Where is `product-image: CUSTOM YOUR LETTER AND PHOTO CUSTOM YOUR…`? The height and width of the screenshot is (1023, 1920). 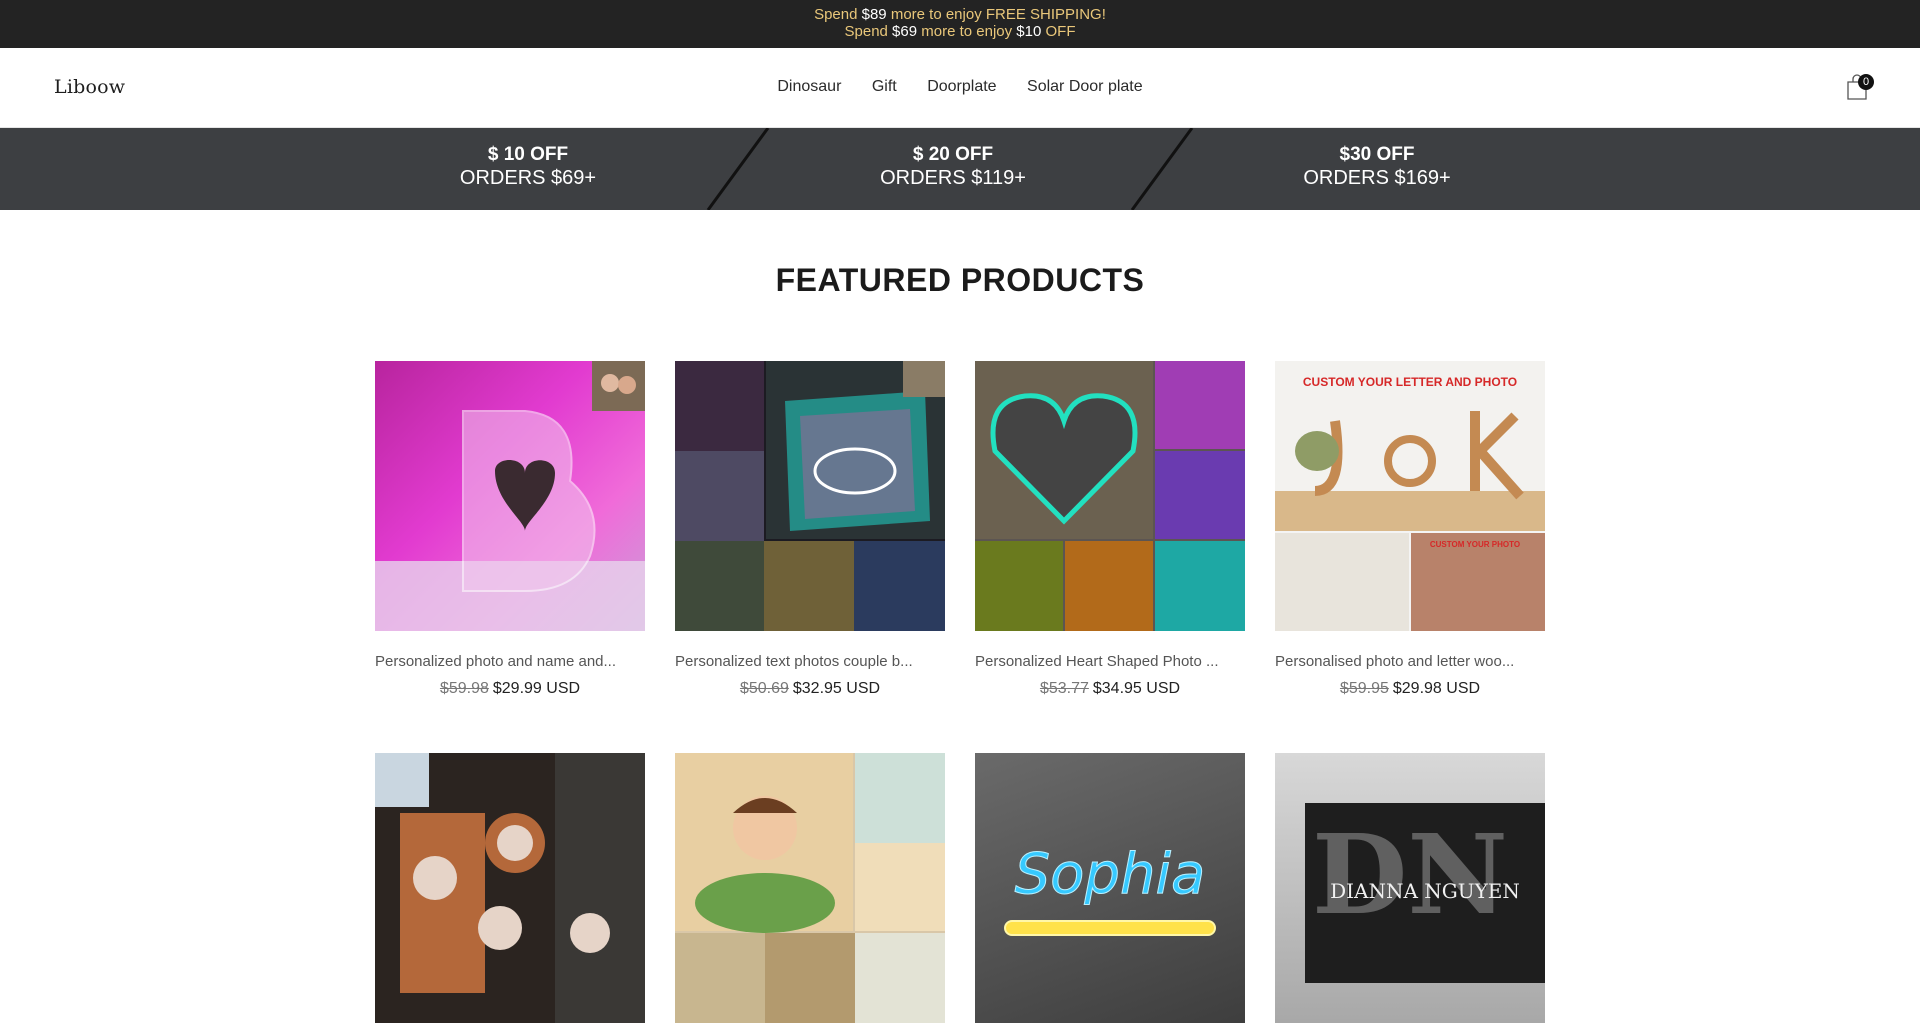
product-image: CUSTOM YOUR LETTER AND PHOTO CUSTOM YOUR… is located at coordinates (1410, 496).